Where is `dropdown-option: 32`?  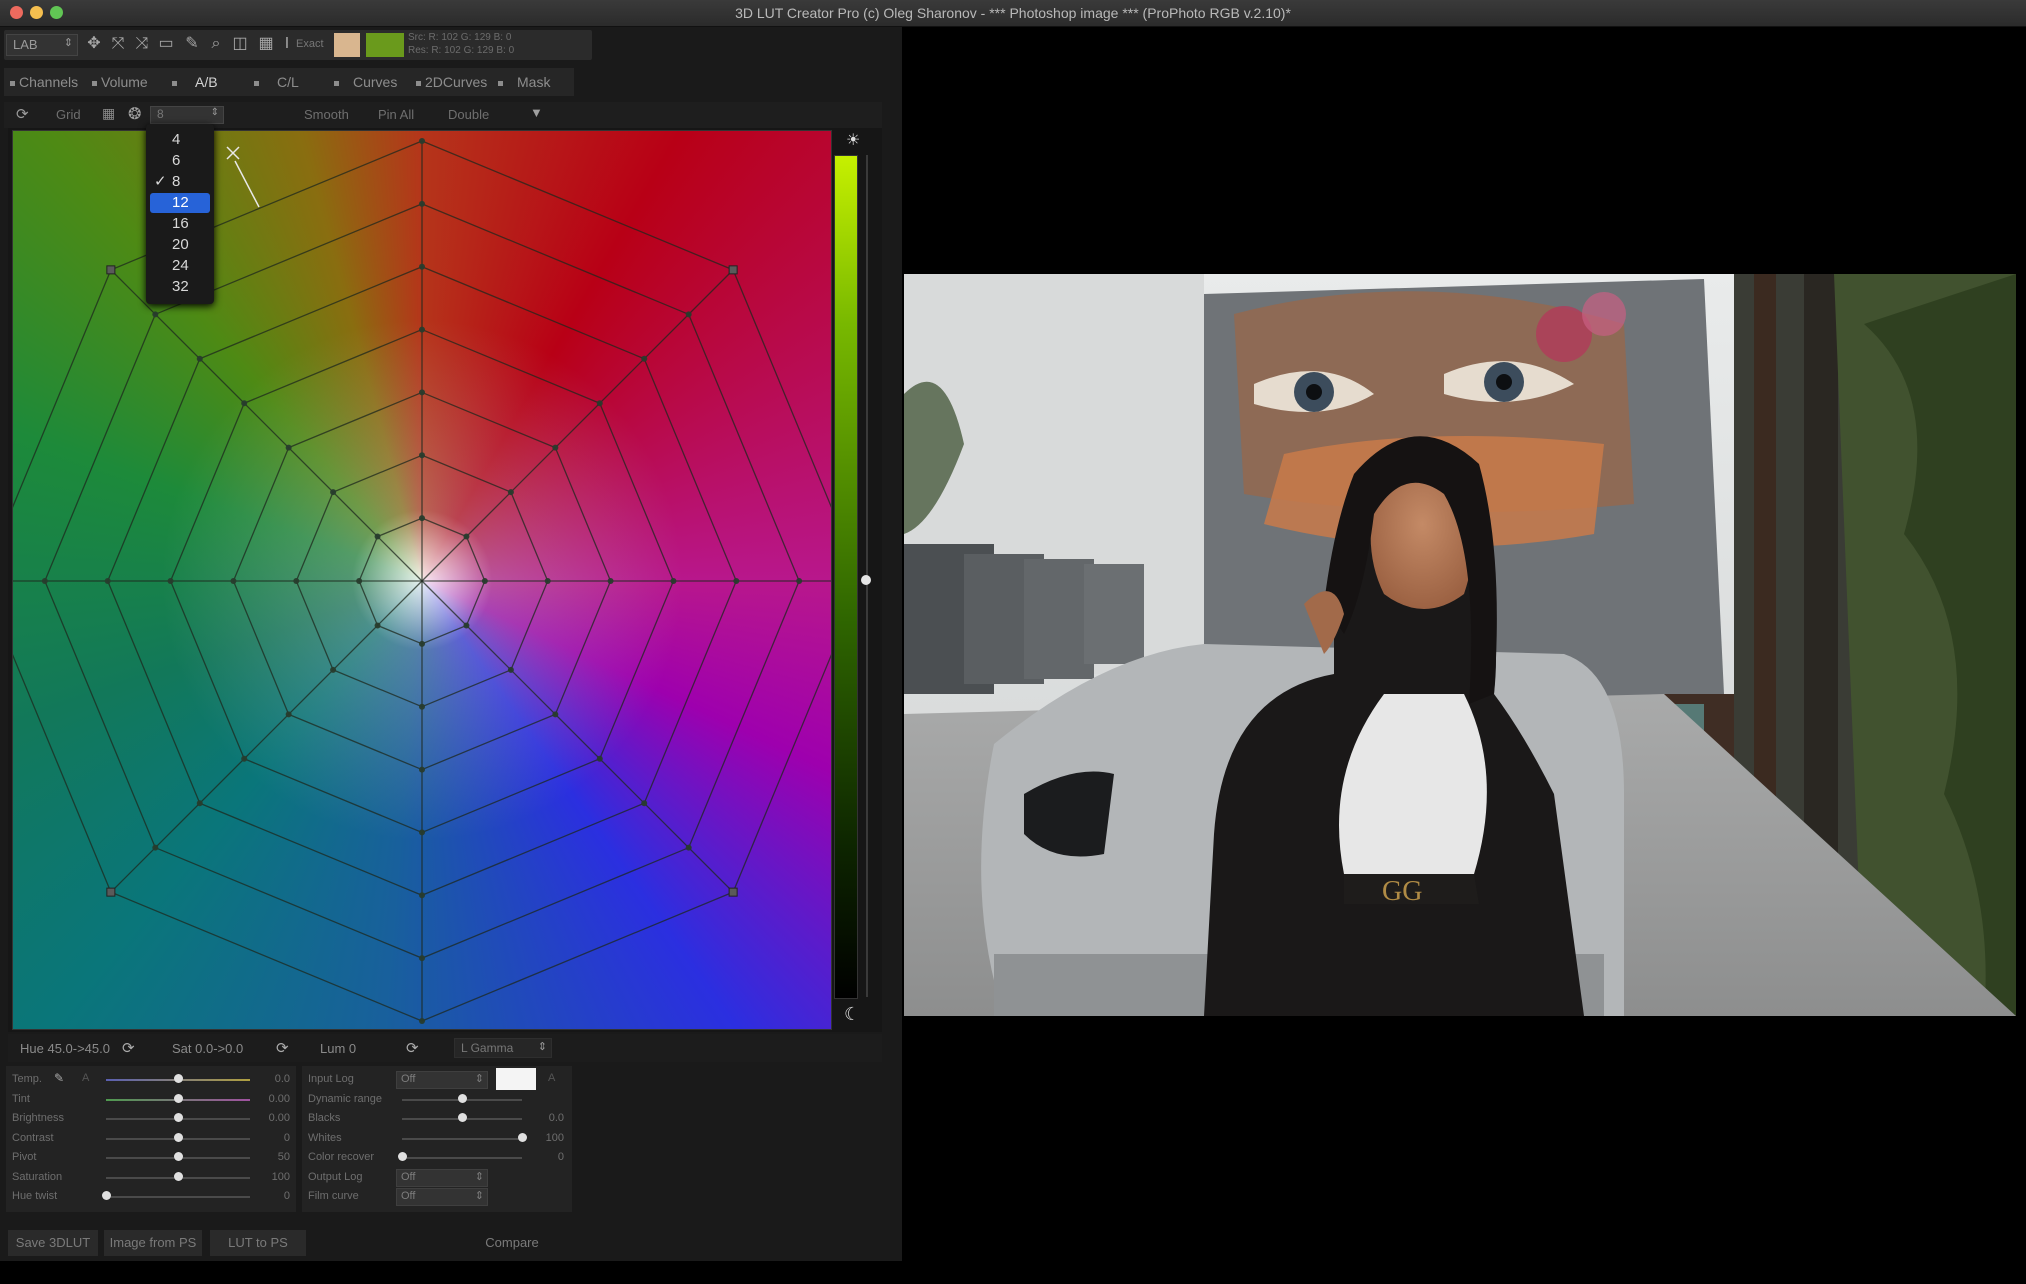
dropdown-option: 32 is located at coordinates (180, 287).